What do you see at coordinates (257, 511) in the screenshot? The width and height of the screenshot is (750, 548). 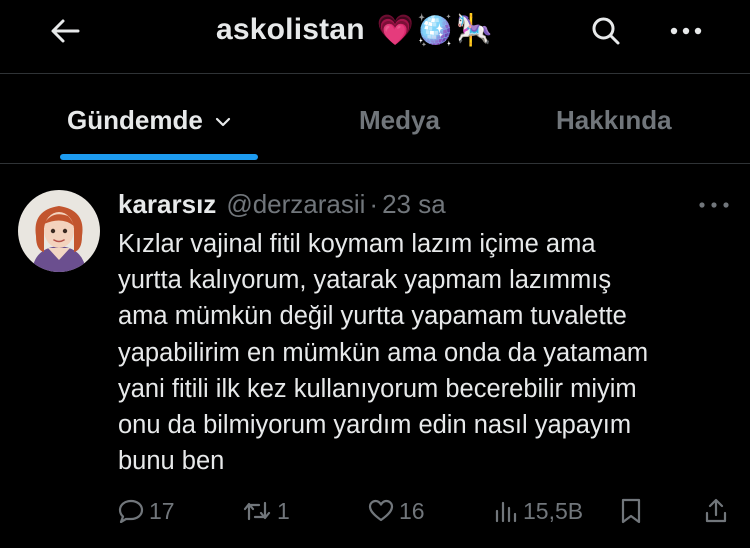 I see `repost-icon` at bounding box center [257, 511].